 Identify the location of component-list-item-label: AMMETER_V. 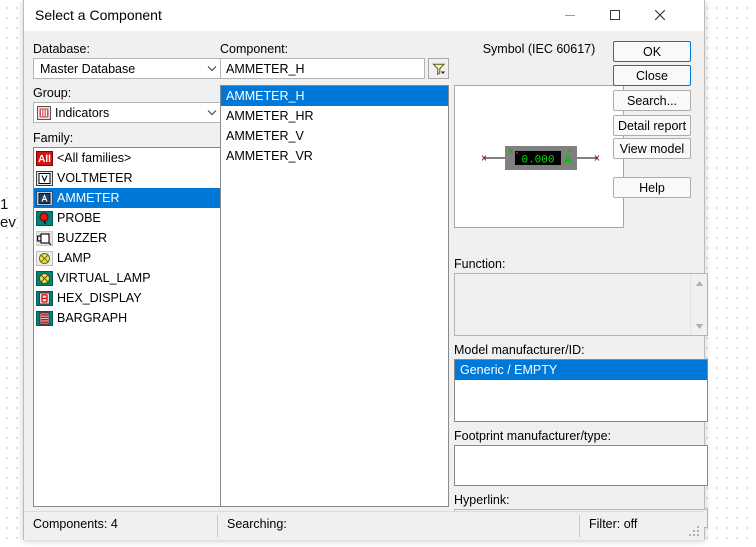
(265, 136).